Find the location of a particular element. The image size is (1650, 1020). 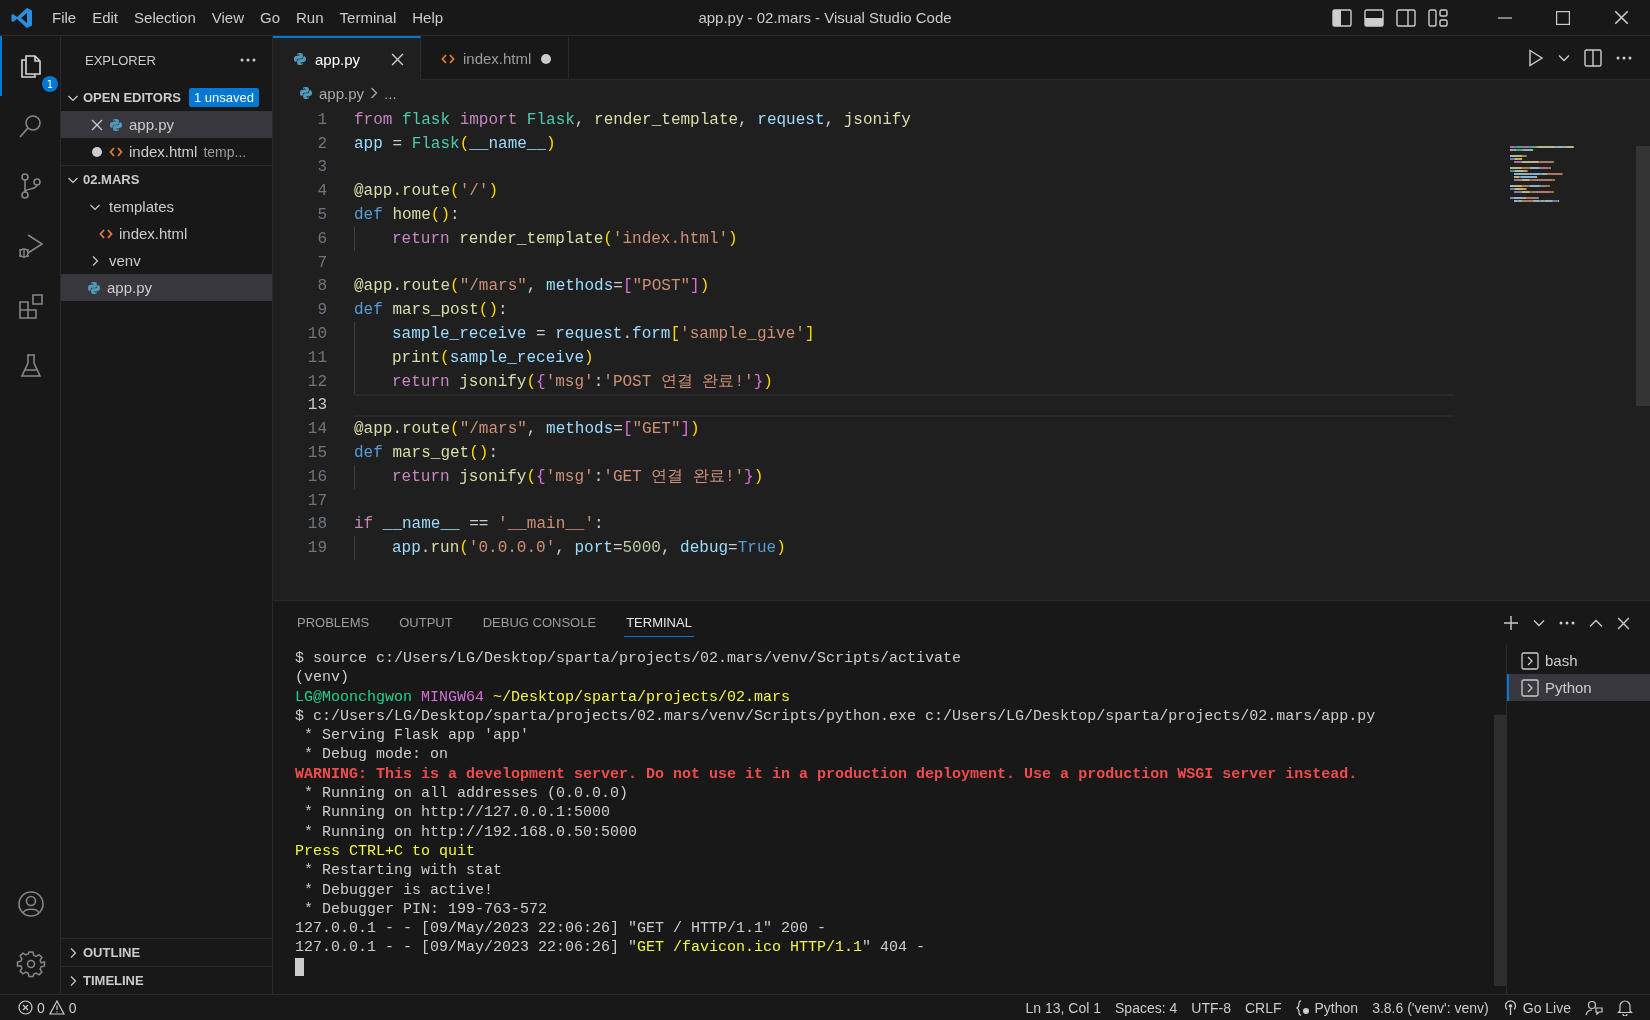

panel-tab: TERMINAL is located at coordinates (659, 623).